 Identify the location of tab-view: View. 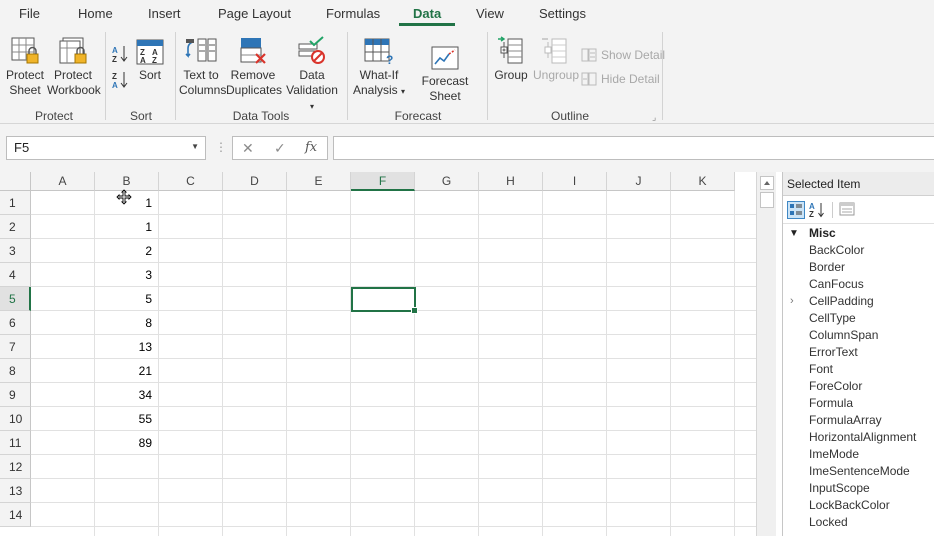
(490, 16).